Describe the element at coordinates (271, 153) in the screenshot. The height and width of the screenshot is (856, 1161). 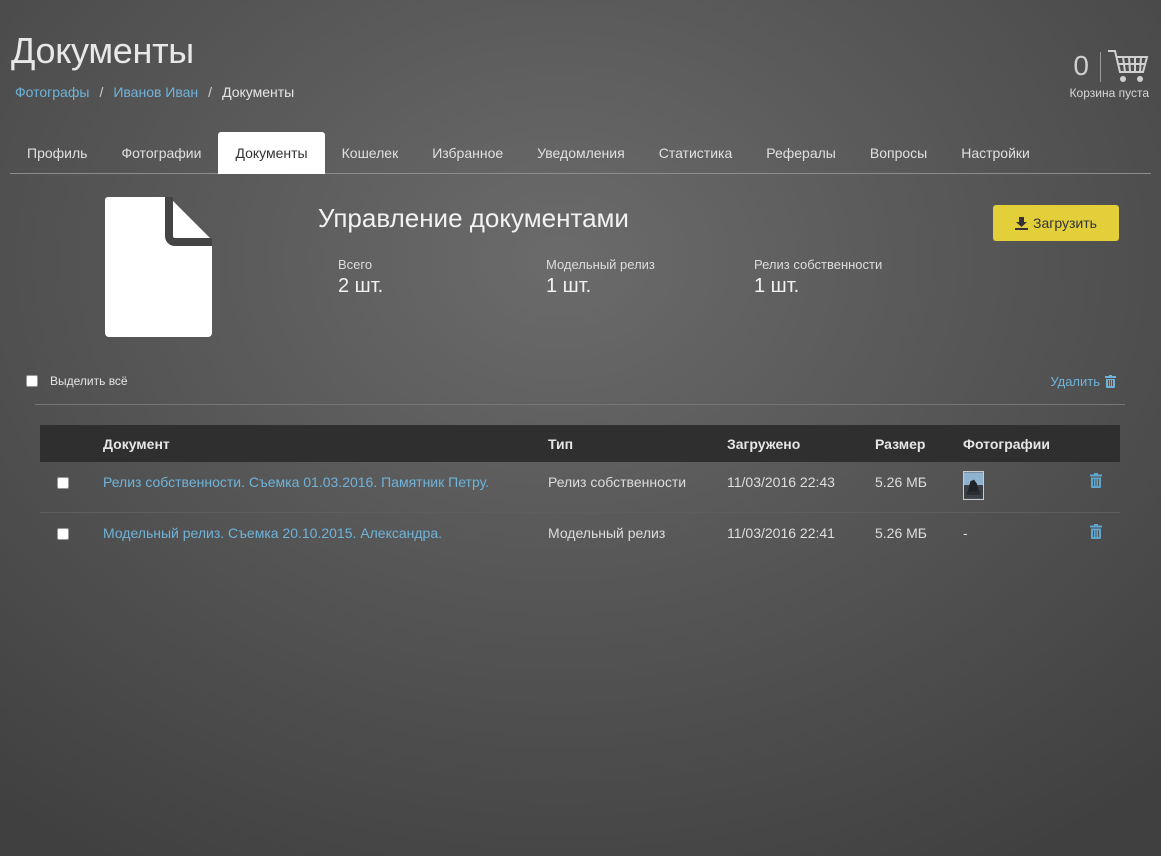
I see `tab-documents: Документы` at that location.